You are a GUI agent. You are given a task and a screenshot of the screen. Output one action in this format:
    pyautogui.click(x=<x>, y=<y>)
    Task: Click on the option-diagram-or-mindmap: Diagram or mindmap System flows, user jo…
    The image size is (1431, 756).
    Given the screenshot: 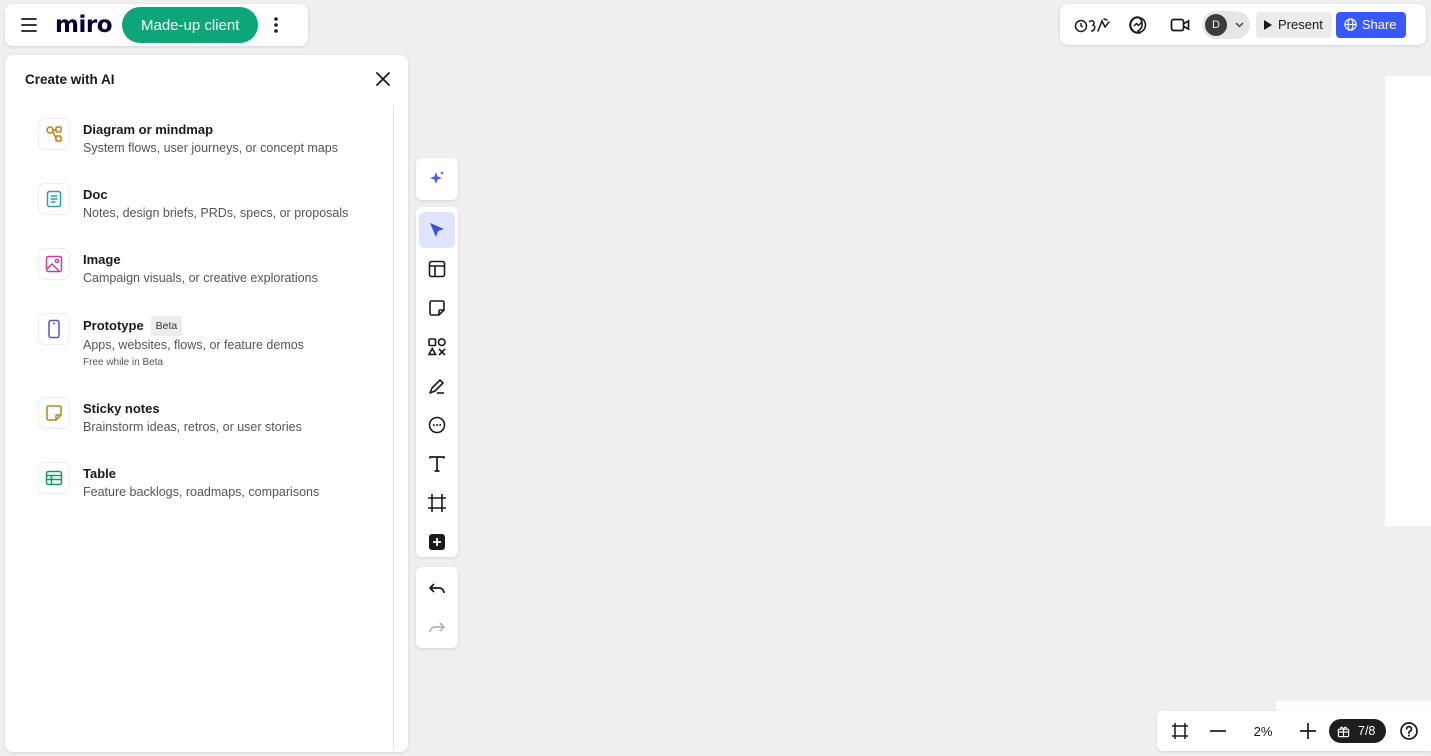 What is the action you would take?
    pyautogui.click(x=199, y=147)
    